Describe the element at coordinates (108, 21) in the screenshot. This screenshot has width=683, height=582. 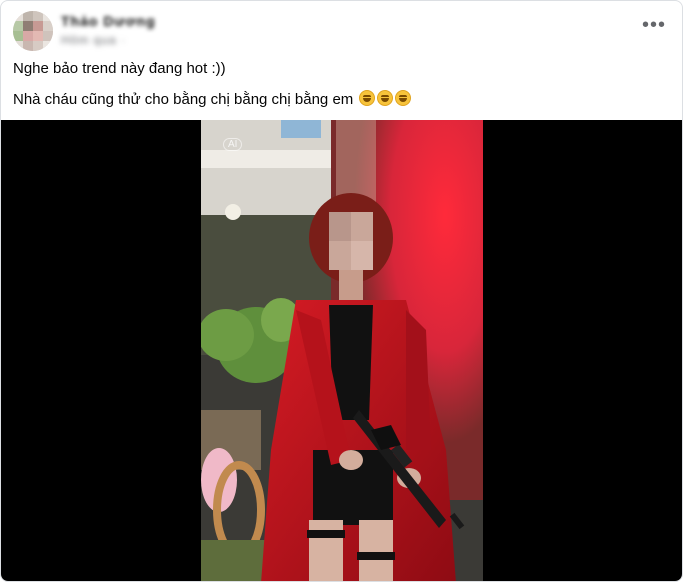
I see `author-name: Thảo Dương` at that location.